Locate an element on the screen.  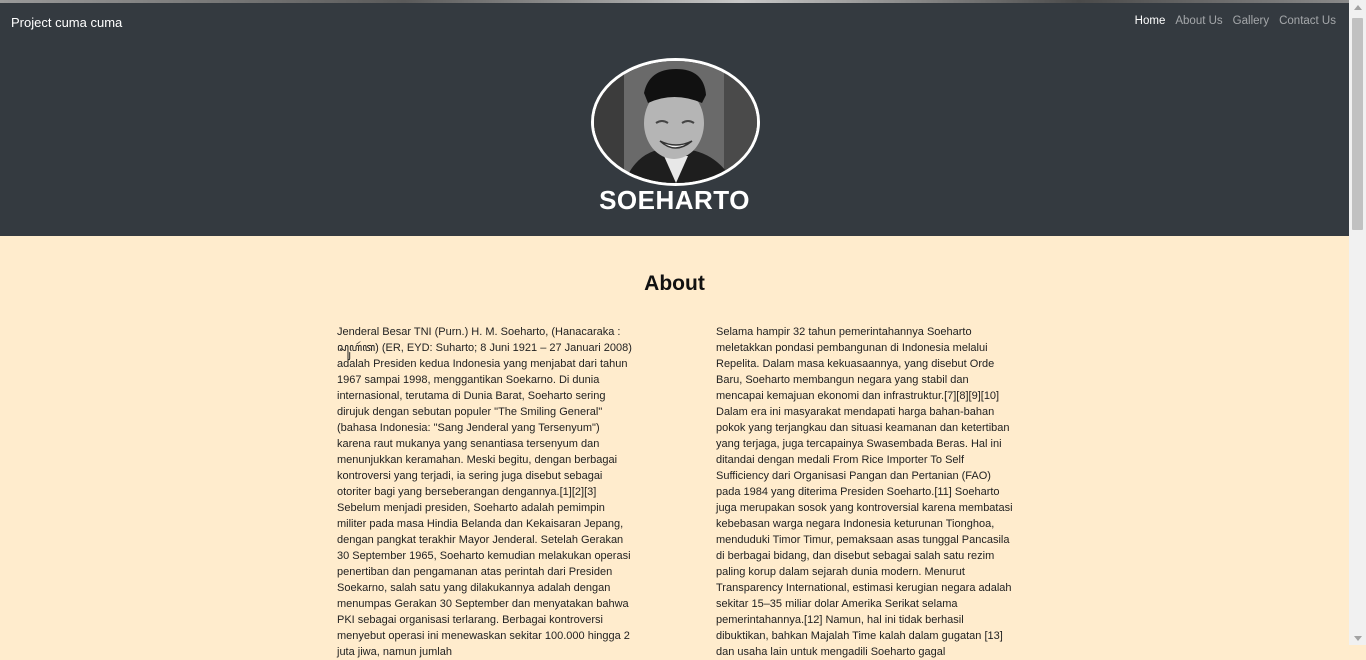
profile-photo is located at coordinates (675, 122).